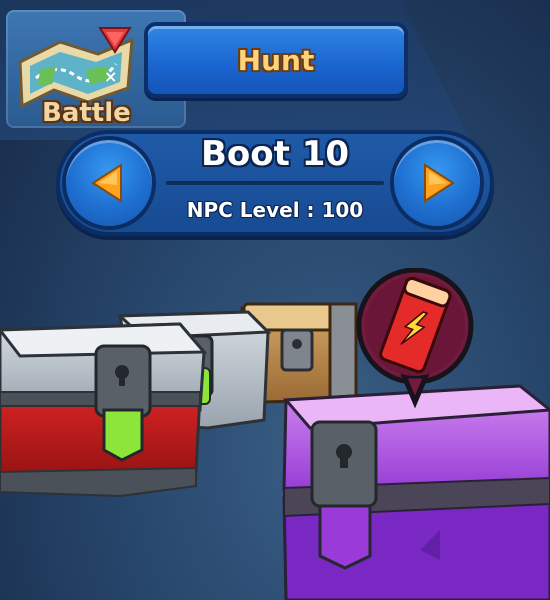 This screenshot has height=600, width=550. Describe the element at coordinates (415, 338) in the screenshot. I see `ticket-badge` at that location.